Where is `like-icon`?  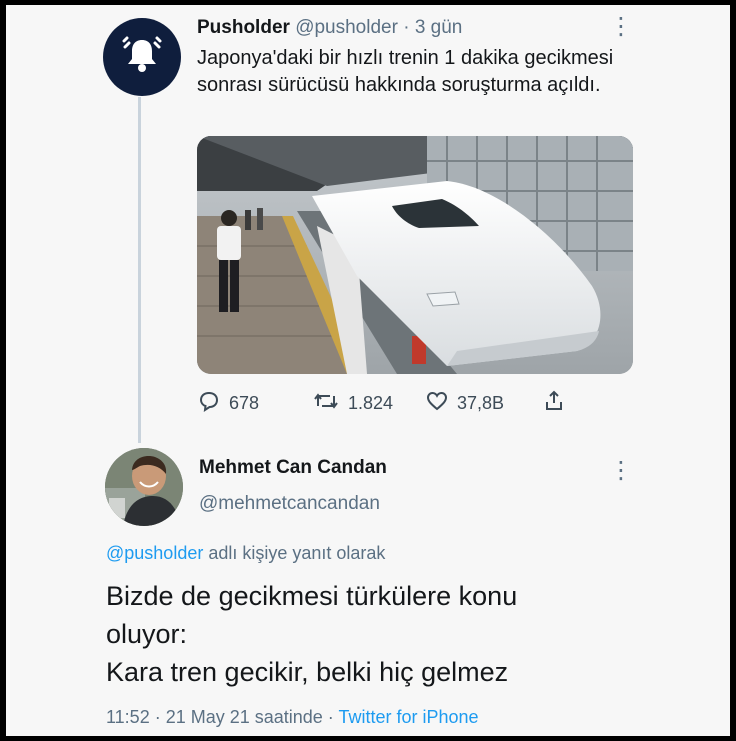
like-icon is located at coordinates (437, 403).